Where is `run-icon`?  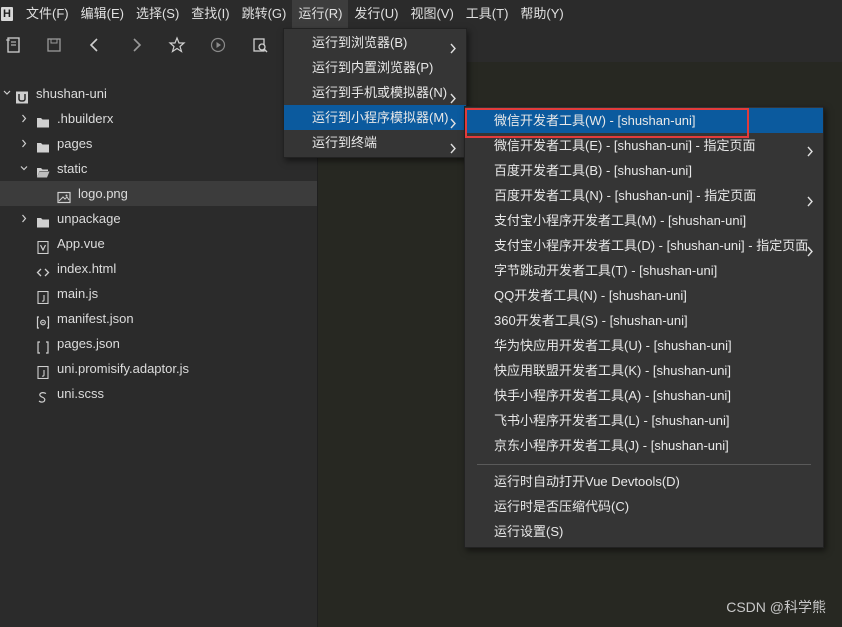
run-icon is located at coordinates (218, 45).